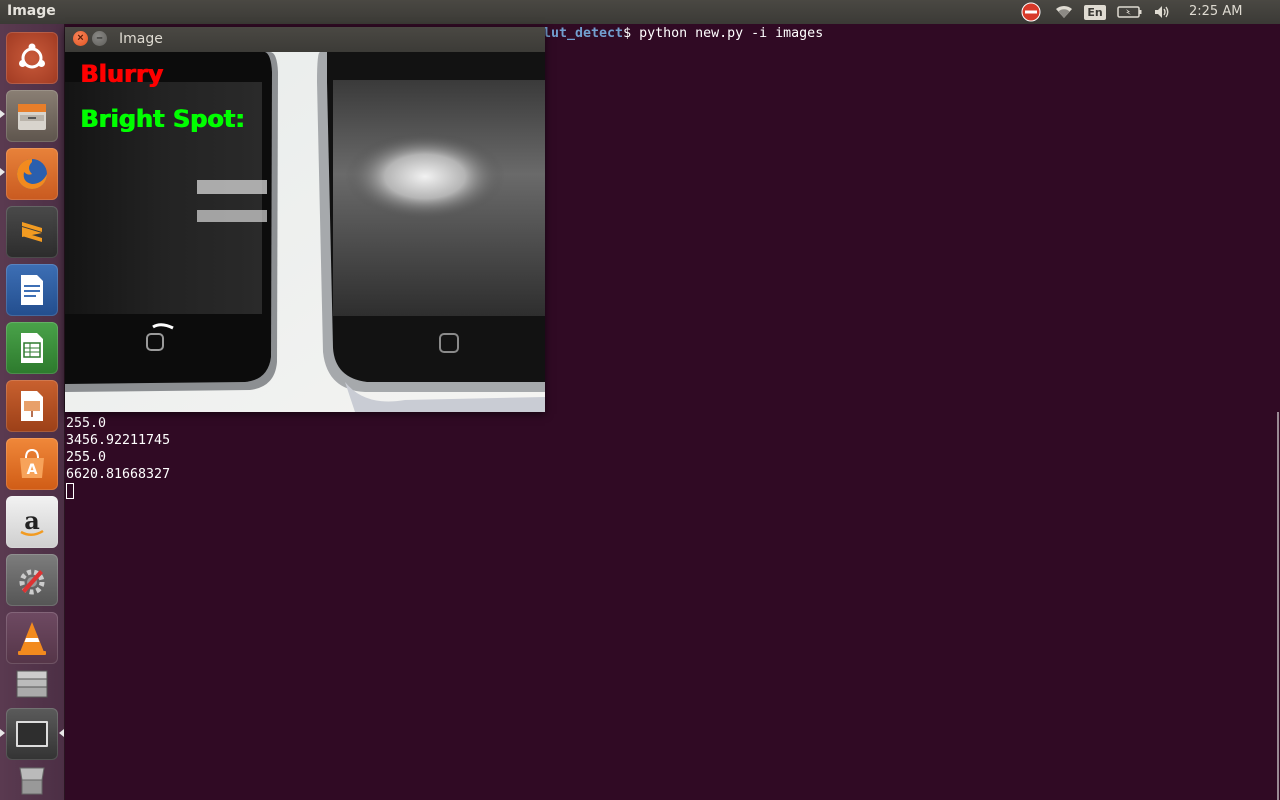 This screenshot has height=800, width=1280. I want to click on svg-text: a, so click(32, 520).